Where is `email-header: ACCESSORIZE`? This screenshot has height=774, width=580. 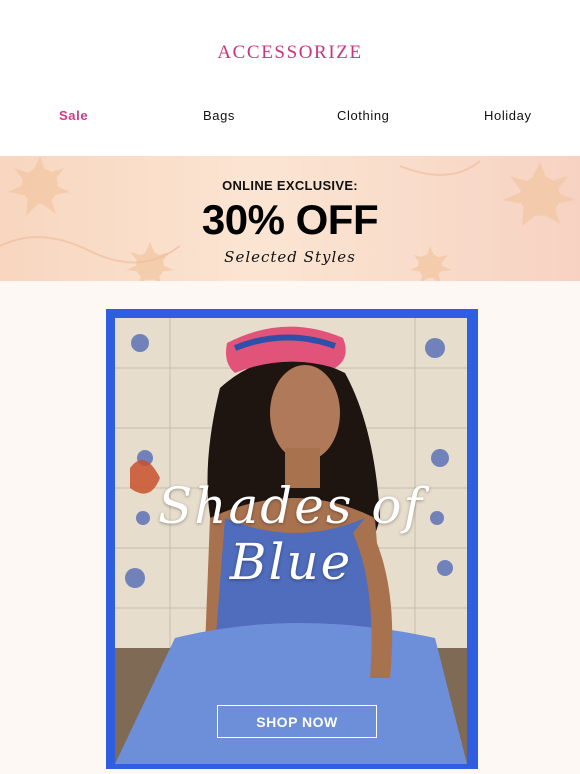
email-header: ACCESSORIZE is located at coordinates (290, 45).